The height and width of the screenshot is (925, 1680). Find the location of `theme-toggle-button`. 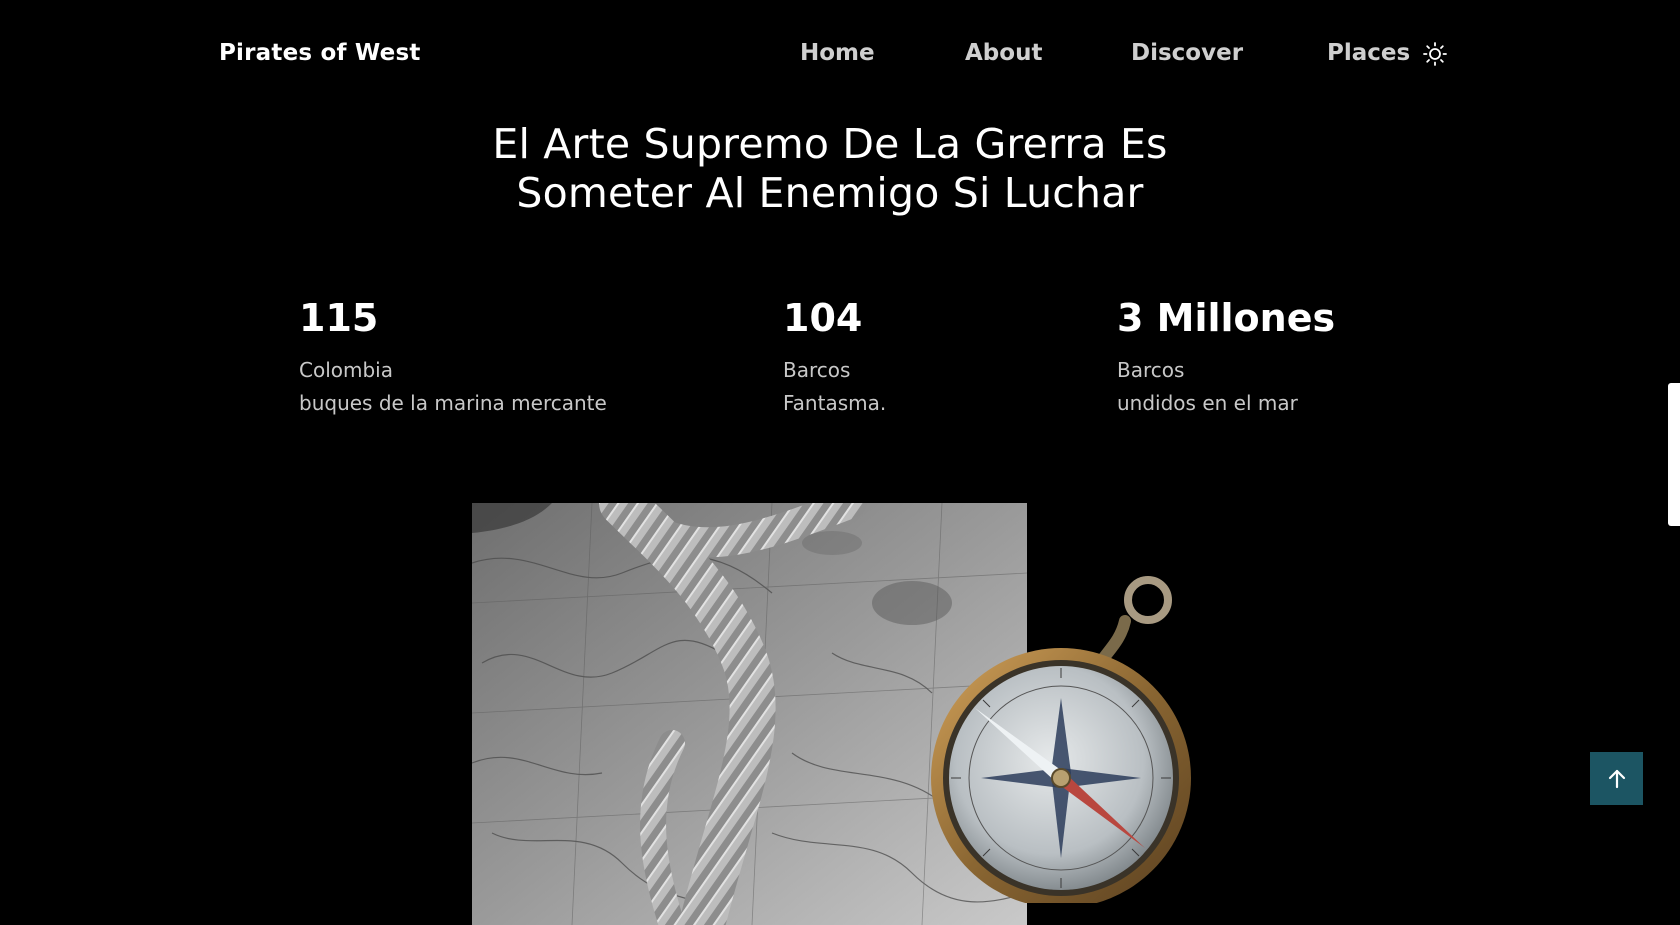

theme-toggle-button is located at coordinates (1435, 54).